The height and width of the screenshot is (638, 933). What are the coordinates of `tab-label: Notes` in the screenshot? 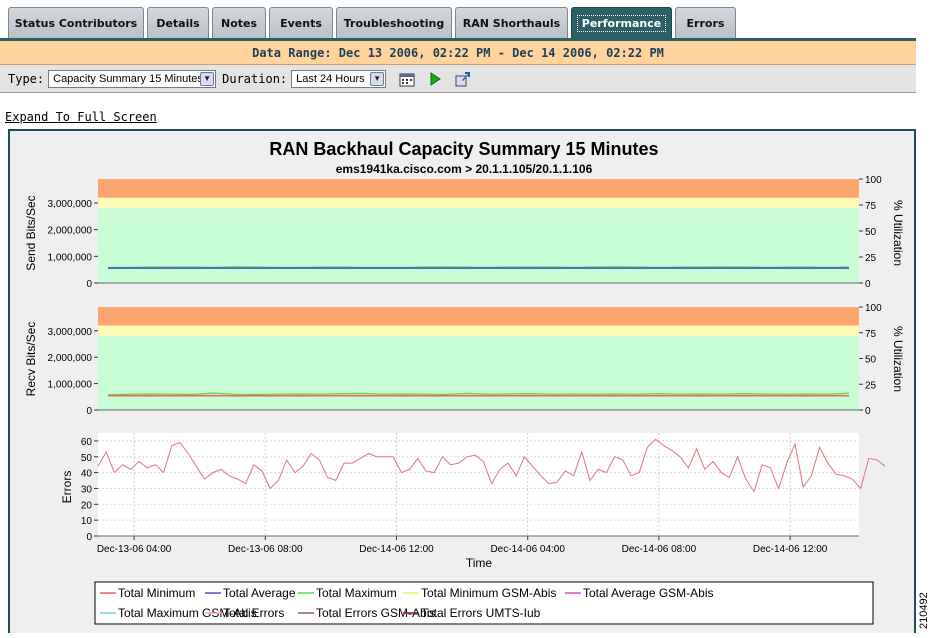 It's located at (239, 23).